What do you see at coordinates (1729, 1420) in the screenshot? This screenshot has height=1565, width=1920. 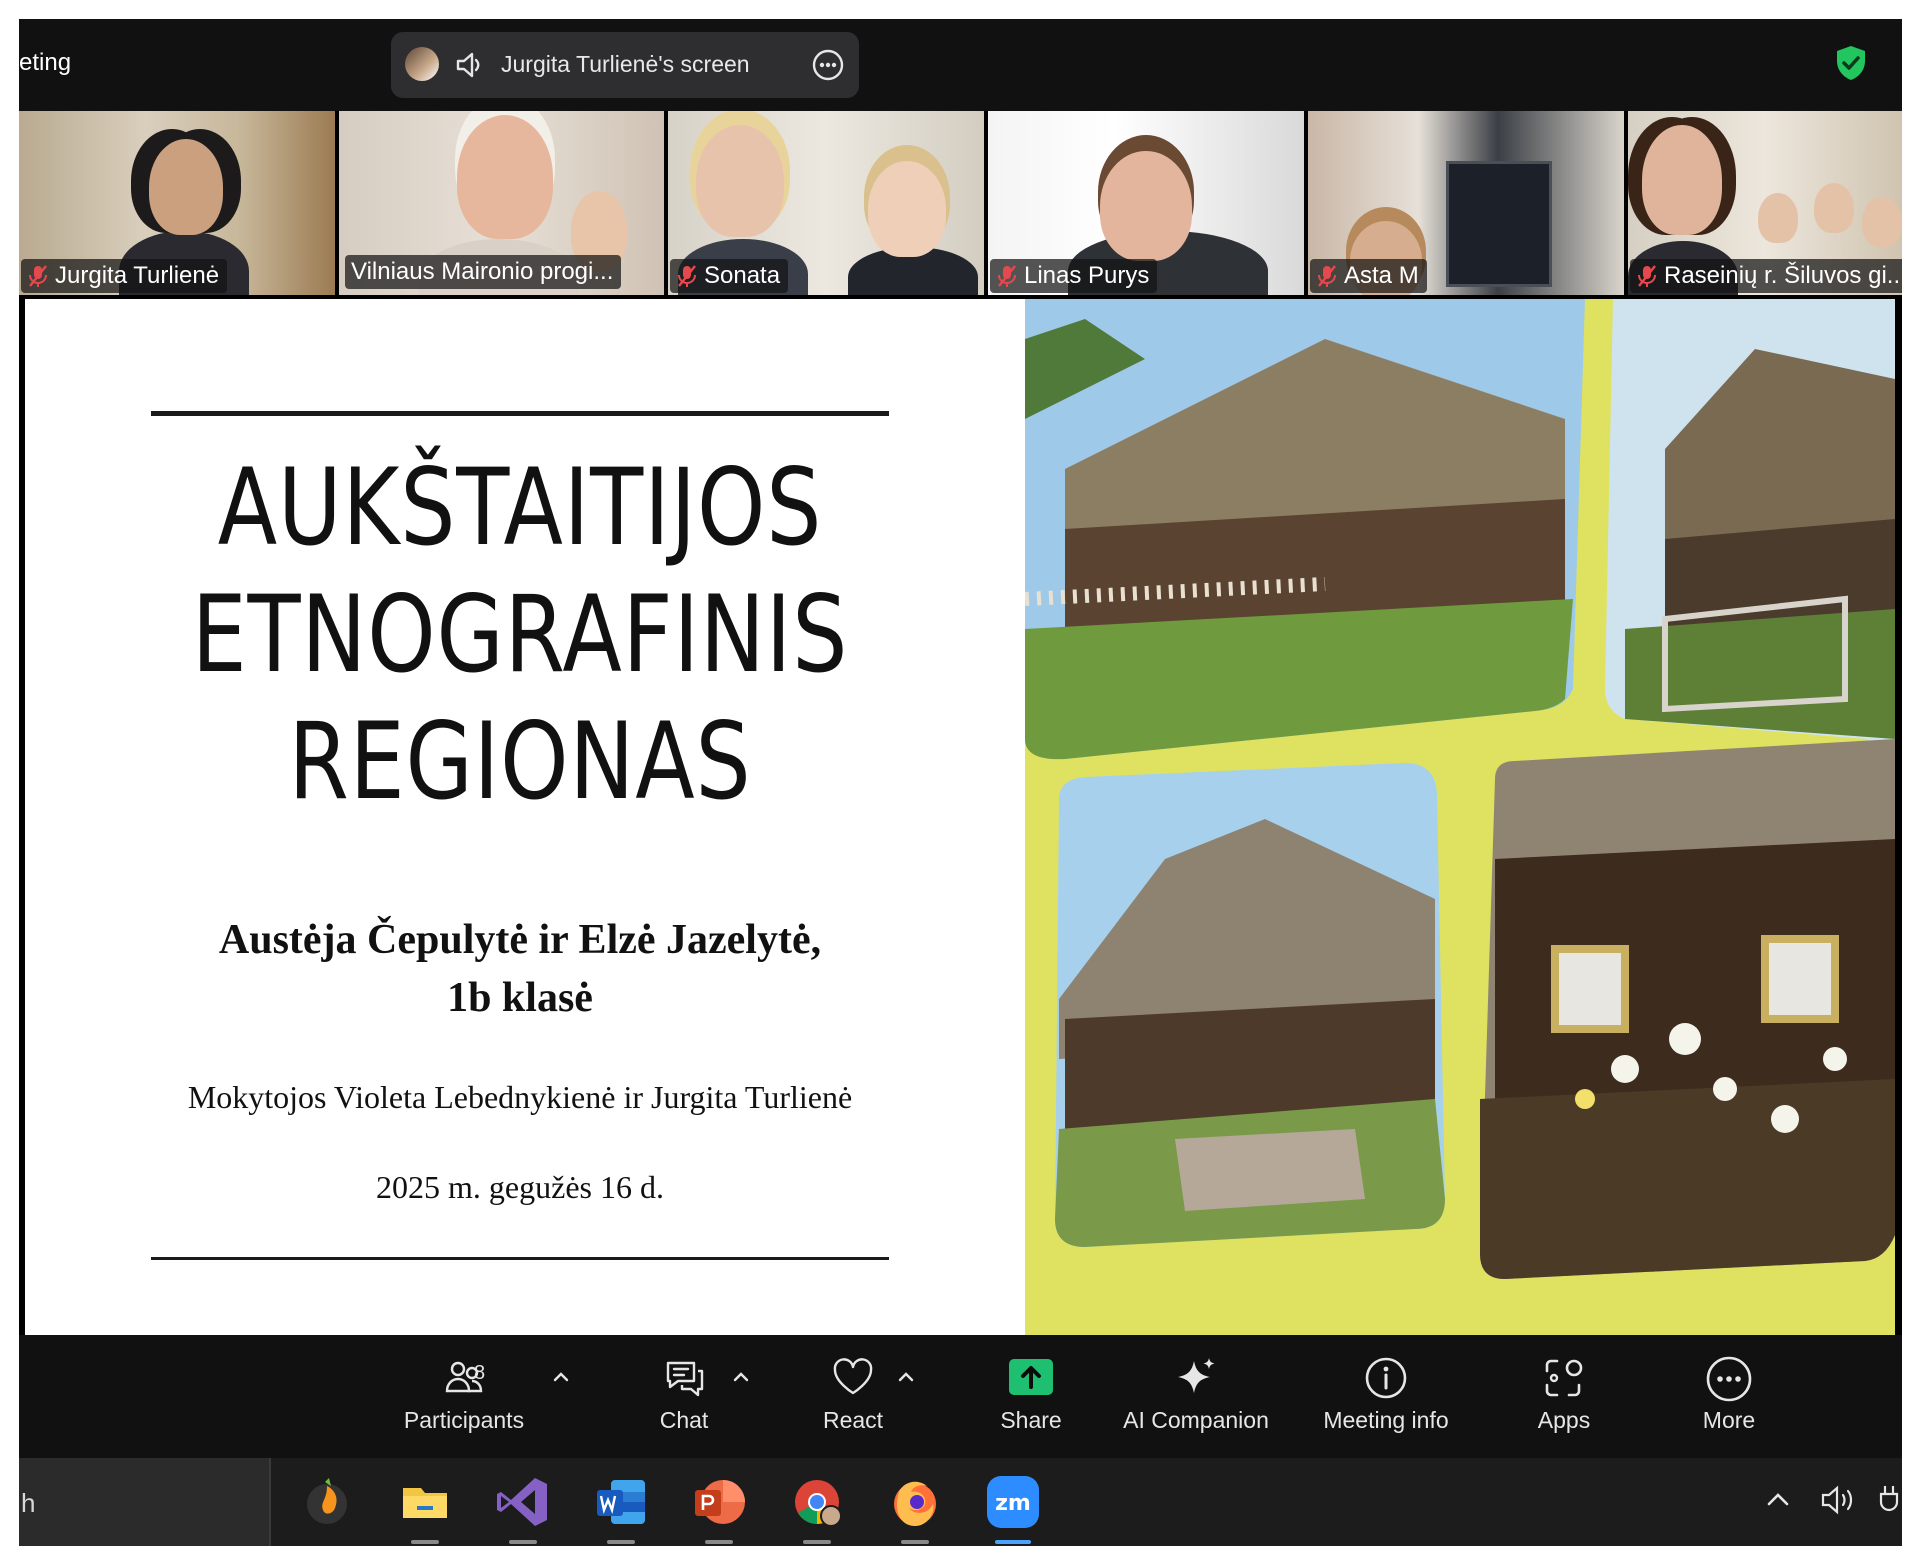 I see `more-label: More` at bounding box center [1729, 1420].